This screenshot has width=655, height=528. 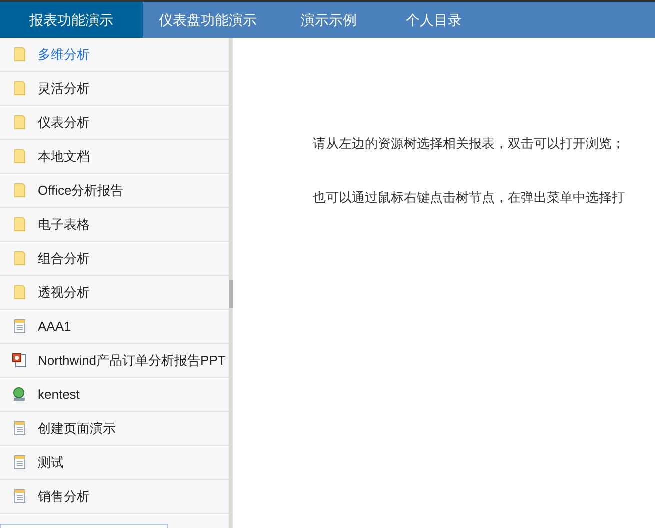 I want to click on tree-item: 组合分析, so click(x=114, y=259).